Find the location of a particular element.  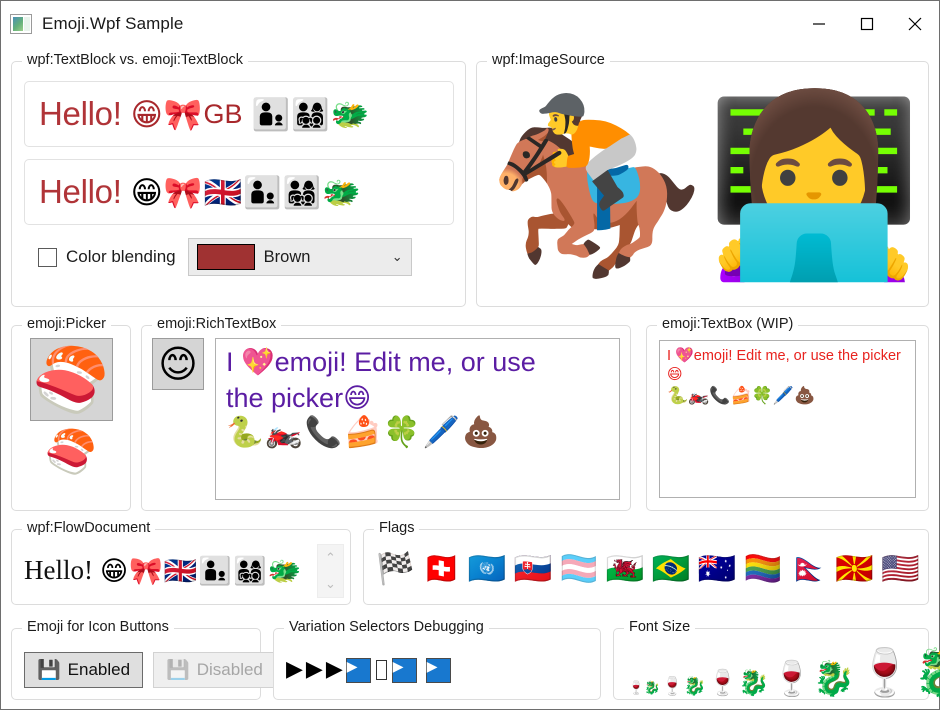

close-button is located at coordinates (915, 24).